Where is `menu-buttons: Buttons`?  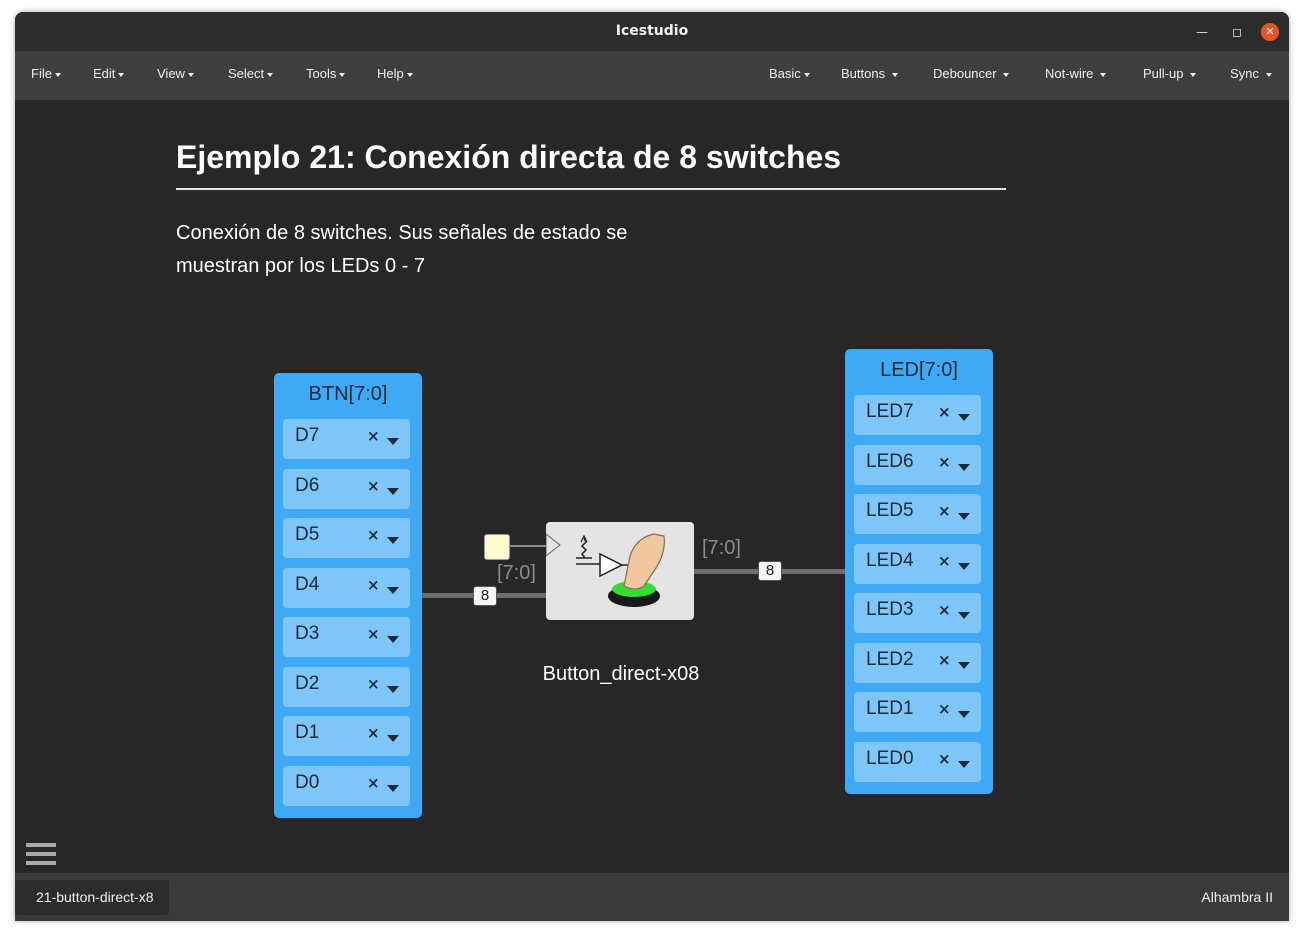 menu-buttons: Buttons is located at coordinates (869, 73).